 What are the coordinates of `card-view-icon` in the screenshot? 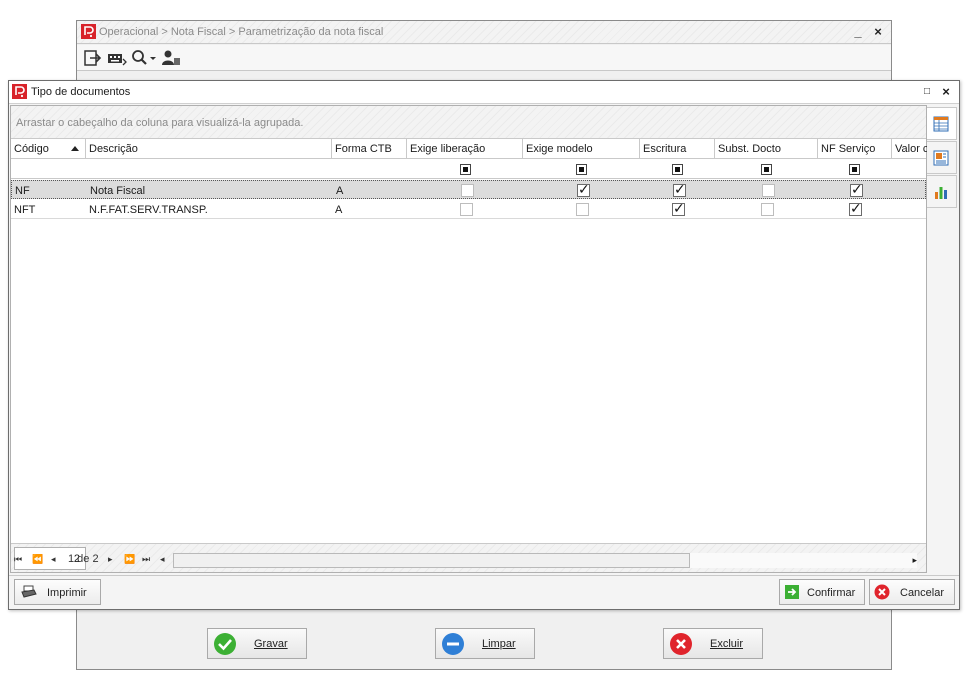 It's located at (941, 158).